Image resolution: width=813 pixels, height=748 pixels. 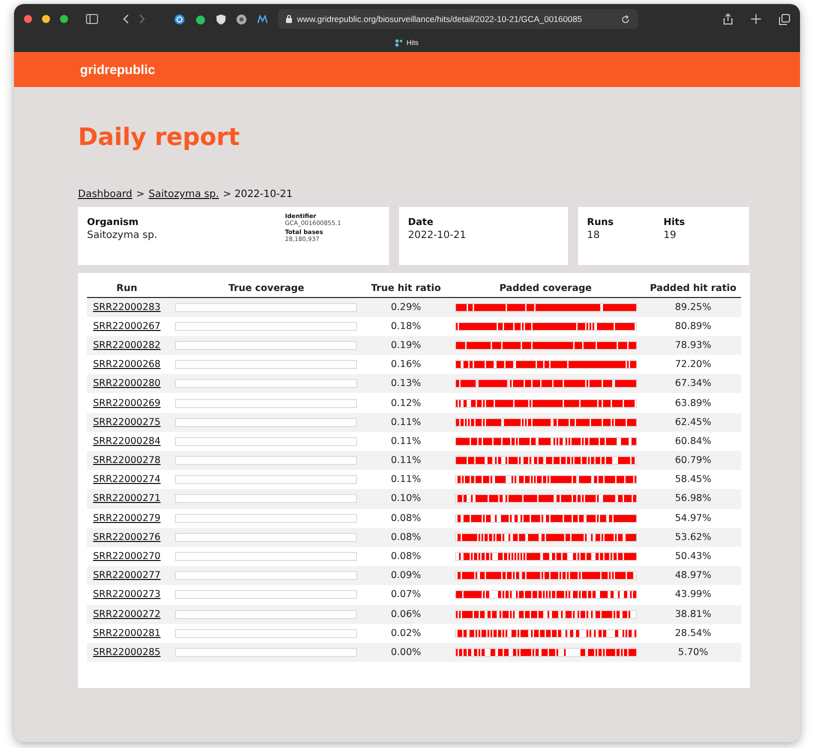 I want to click on table-cell: 0.00%, so click(x=406, y=652).